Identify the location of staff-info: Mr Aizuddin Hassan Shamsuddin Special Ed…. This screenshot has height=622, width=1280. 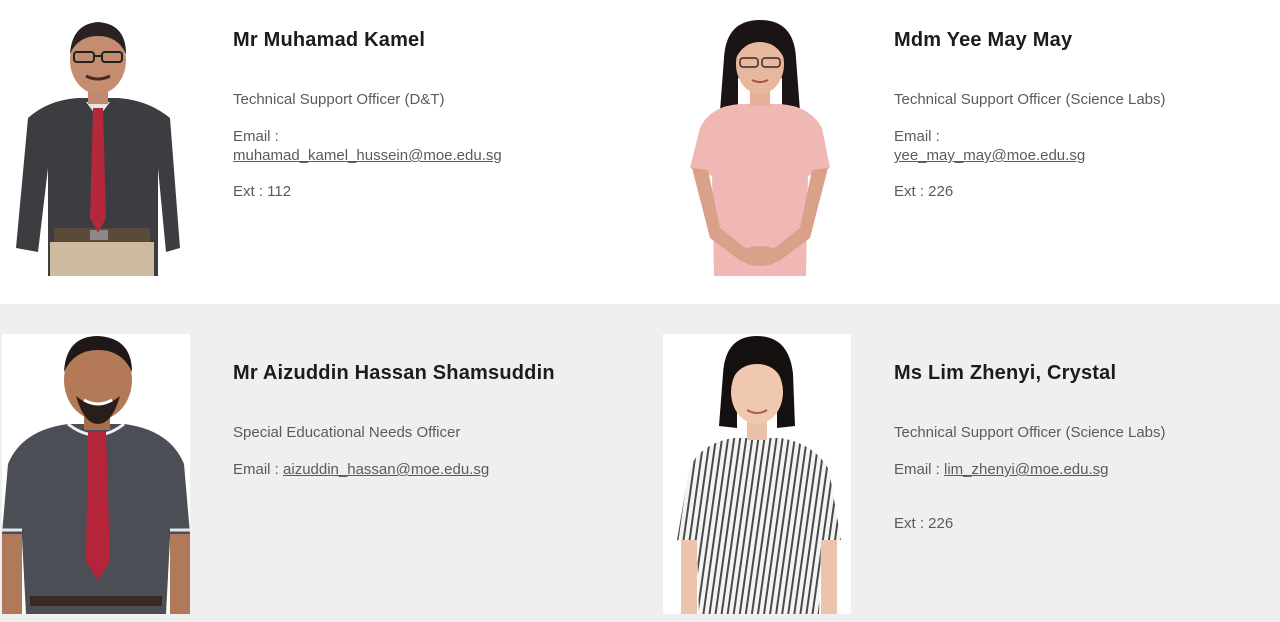
(433, 431).